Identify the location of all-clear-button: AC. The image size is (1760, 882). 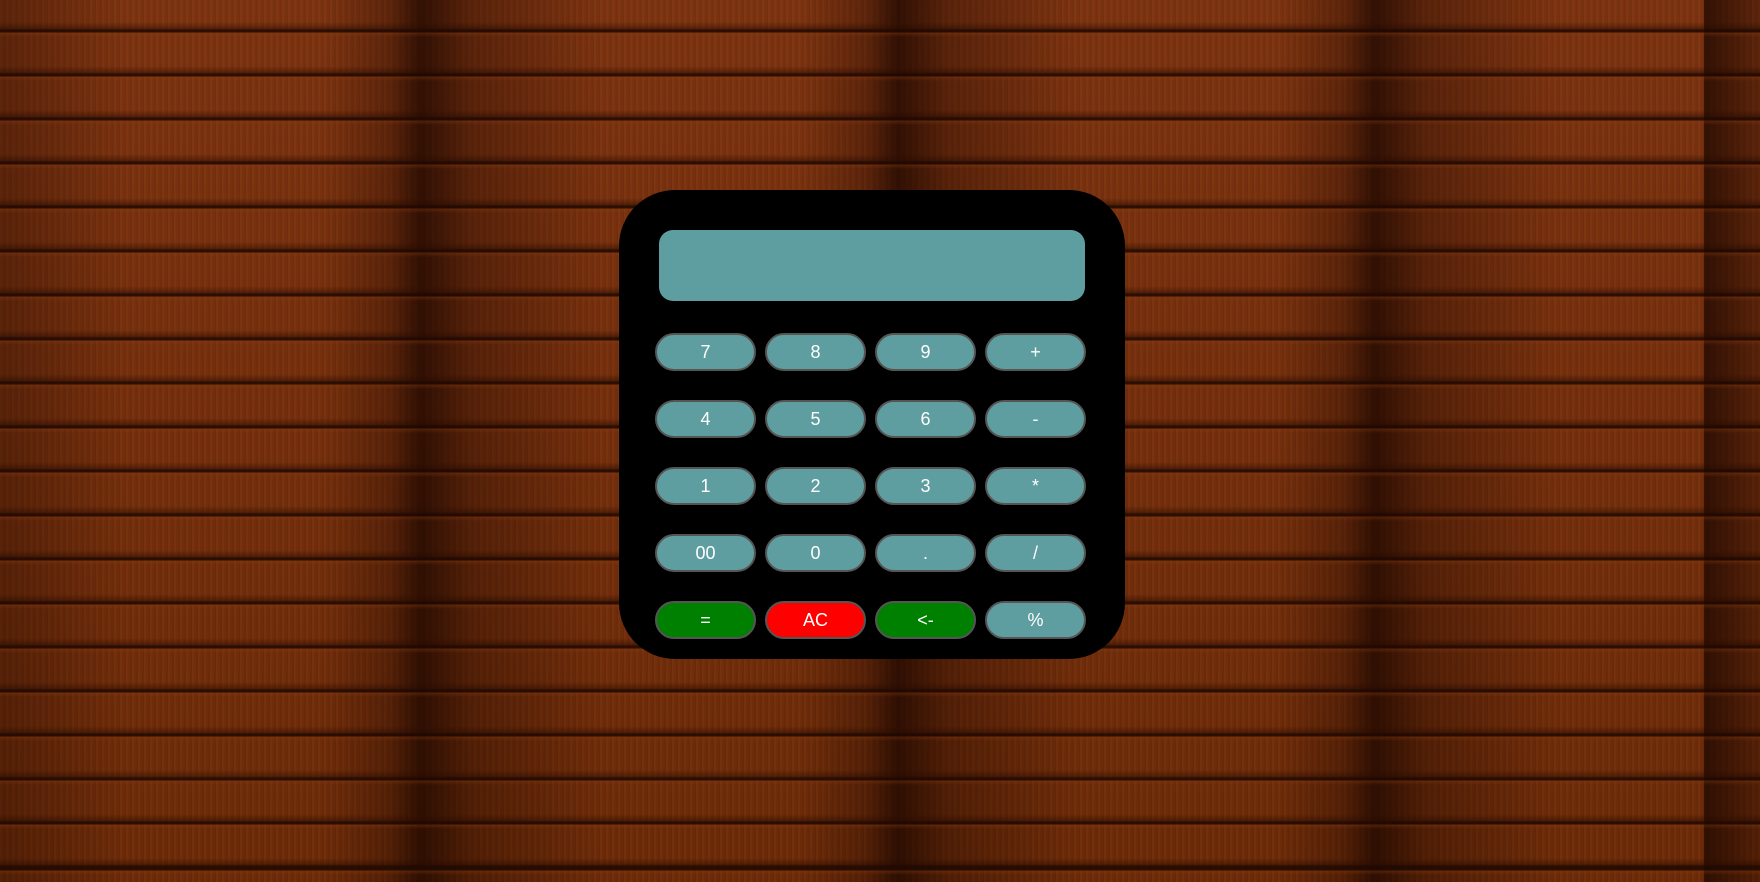
(815, 620).